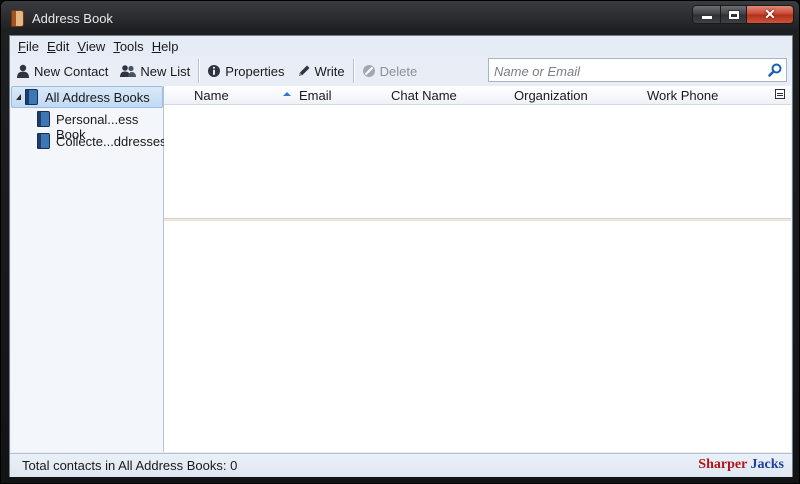  Describe the element at coordinates (128, 71) in the screenshot. I see `group-icon` at that location.